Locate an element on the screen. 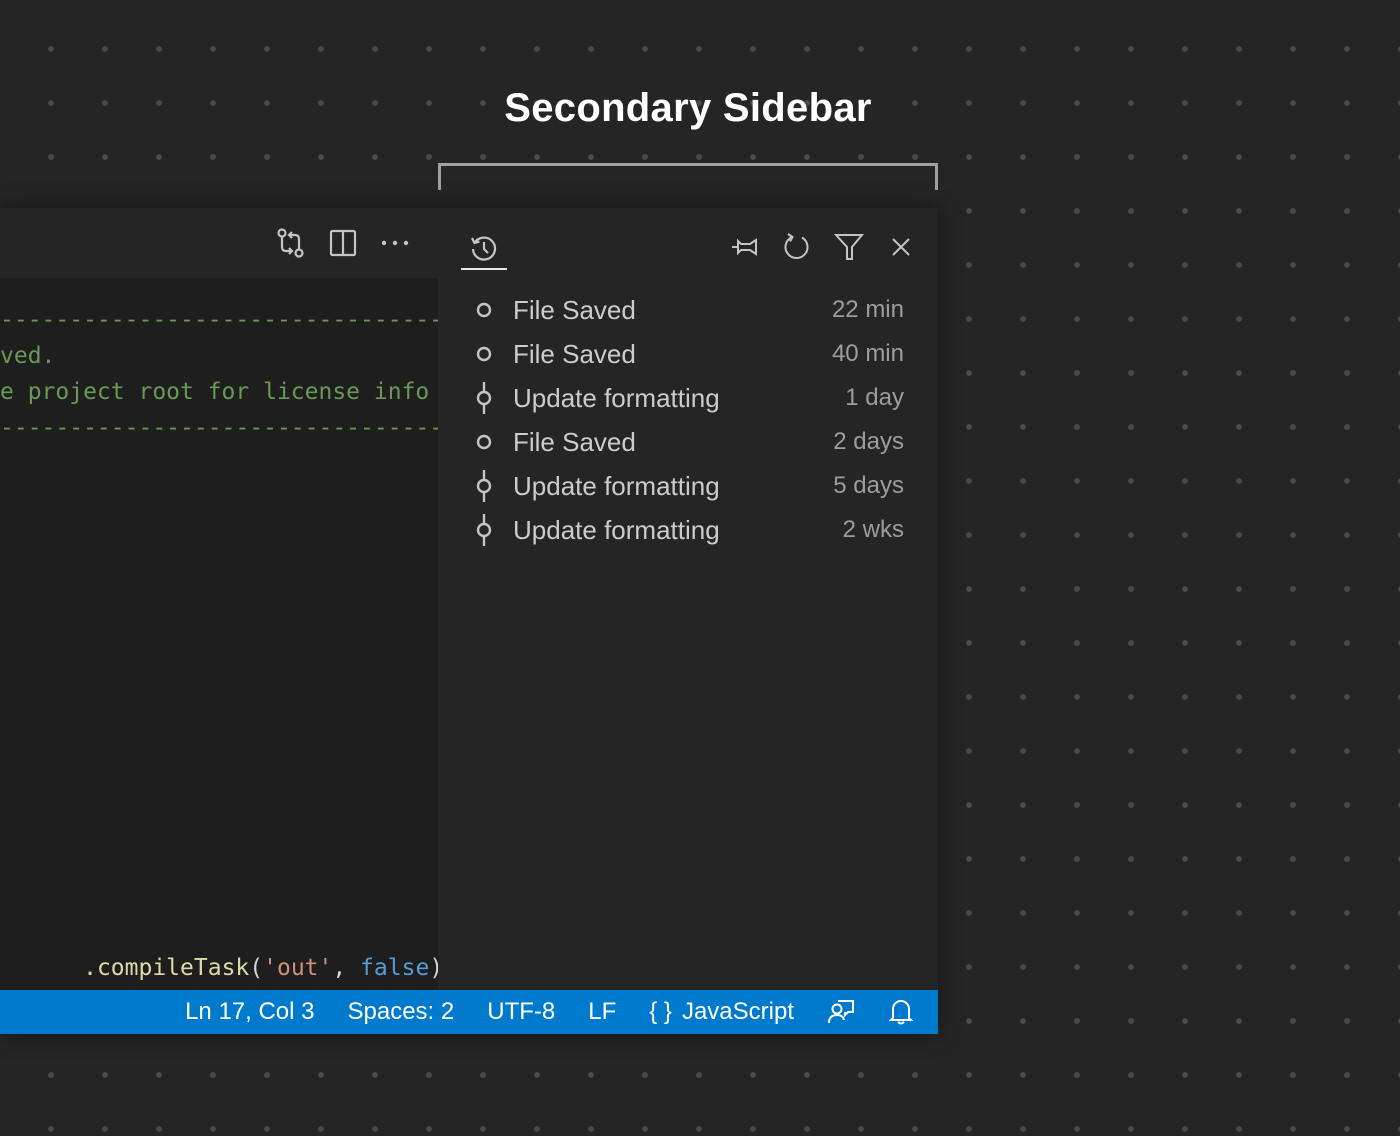 Image resolution: width=1400 pixels, height=1136 pixels. bell-icon is located at coordinates (901, 1012).